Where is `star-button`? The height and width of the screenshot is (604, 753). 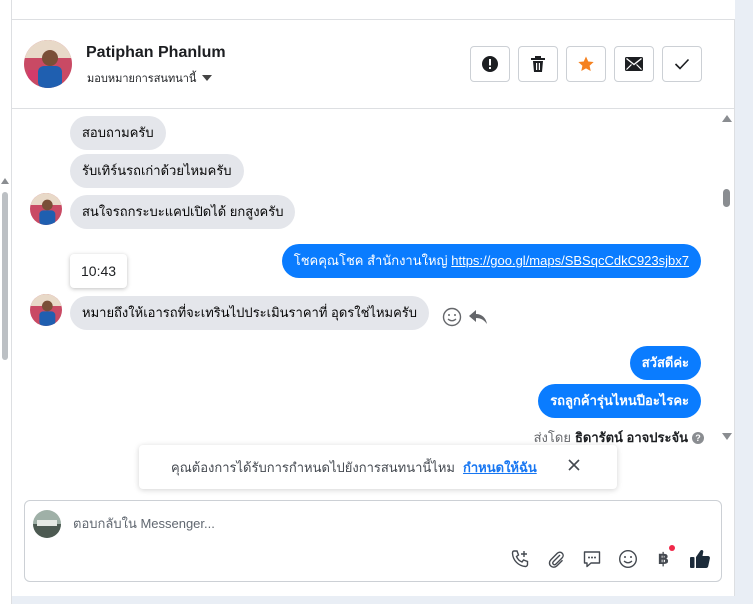
star-button is located at coordinates (586, 64).